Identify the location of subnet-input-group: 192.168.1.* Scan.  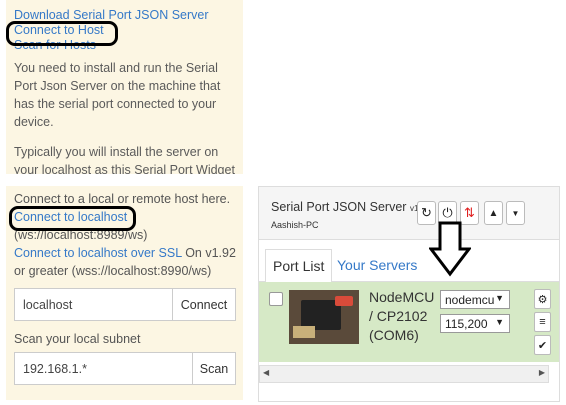
(125, 368).